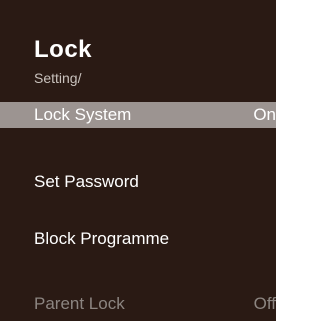  What do you see at coordinates (86, 181) in the screenshot?
I see `menu-item-label: Set Password` at bounding box center [86, 181].